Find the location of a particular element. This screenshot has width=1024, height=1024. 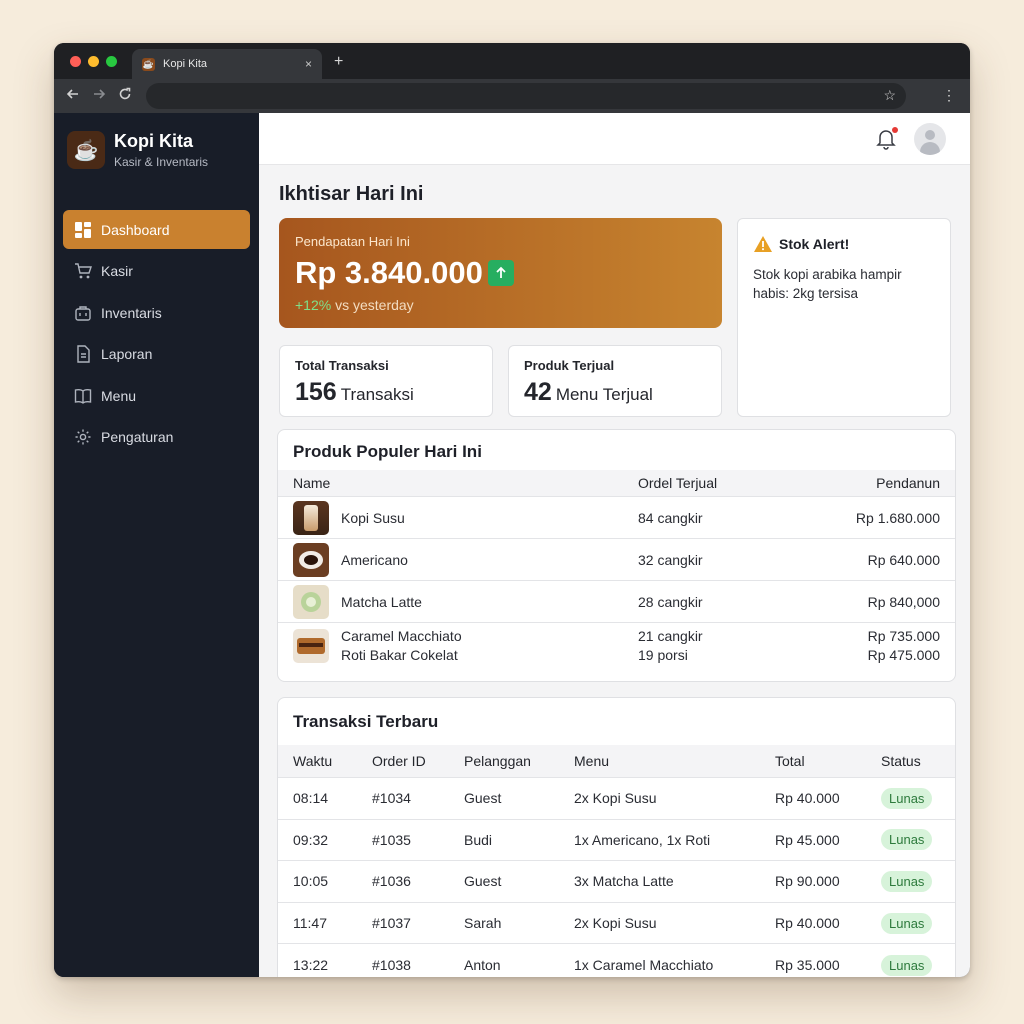

products-sold-card: Produk Terjual 42 Menu Terjual is located at coordinates (615, 381).